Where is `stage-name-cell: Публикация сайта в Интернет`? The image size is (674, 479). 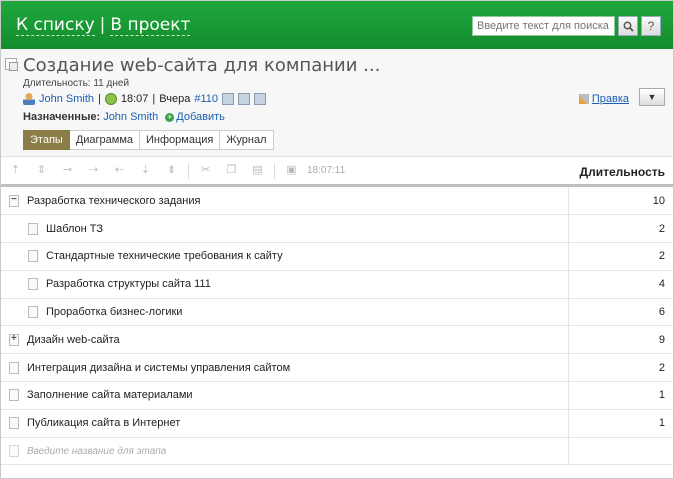 stage-name-cell: Публикация сайта в Интернет is located at coordinates (285, 423).